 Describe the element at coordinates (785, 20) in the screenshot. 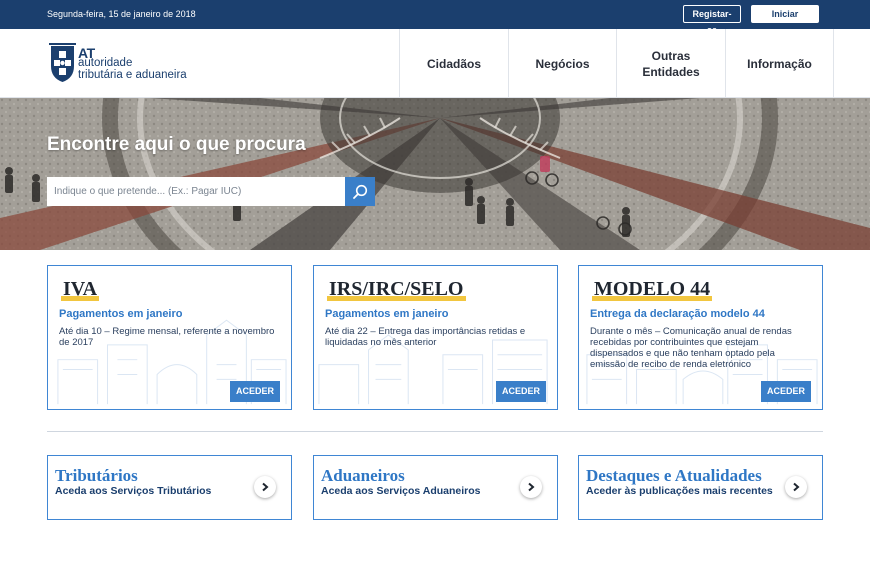

I see `login-button: Iniciar Sessão` at that location.